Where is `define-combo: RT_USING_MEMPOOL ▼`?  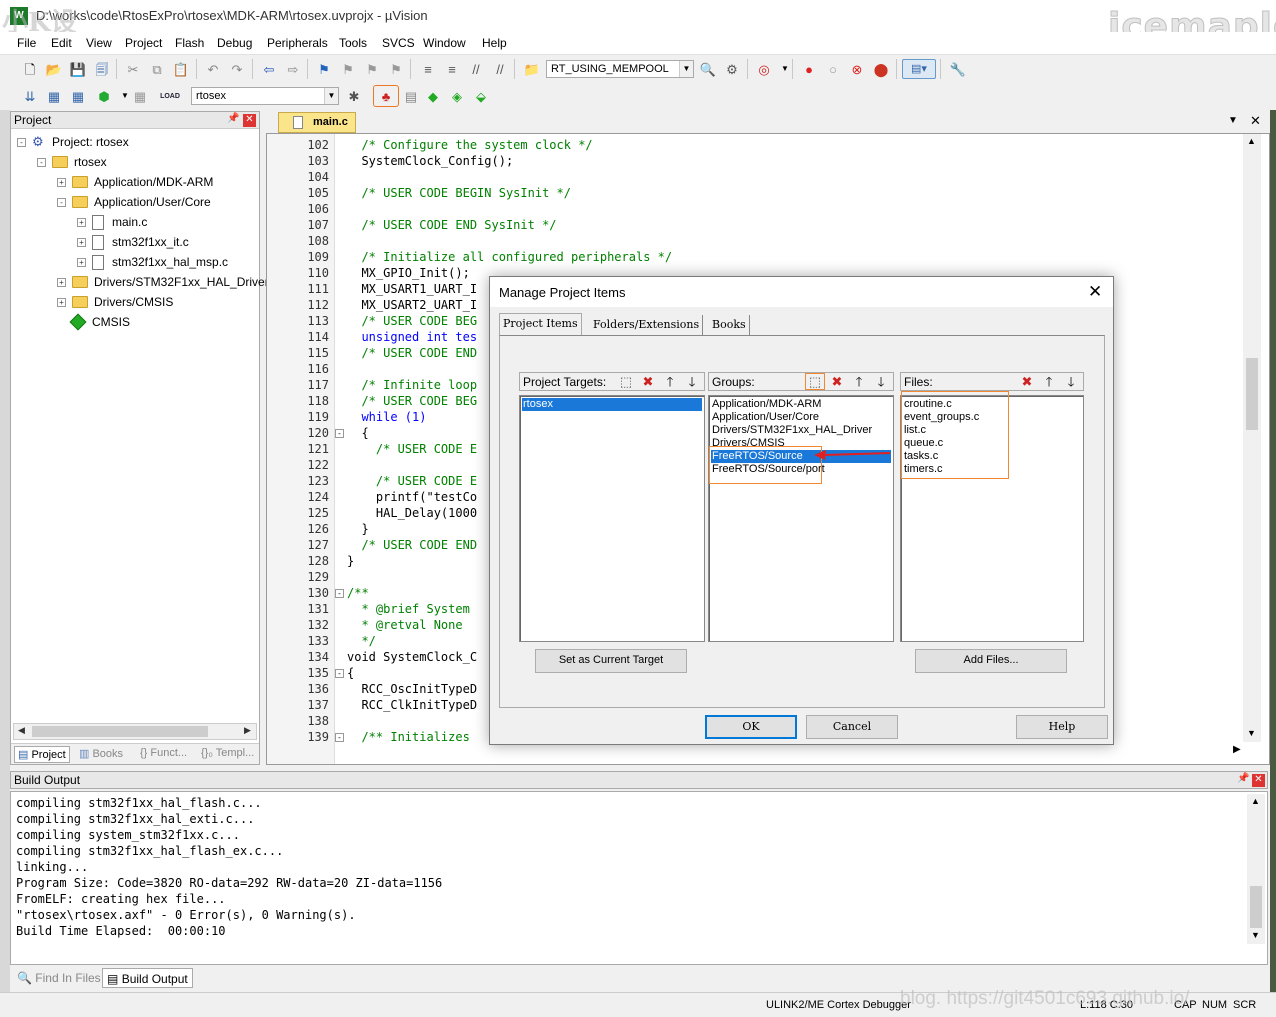 define-combo: RT_USING_MEMPOOL ▼ is located at coordinates (620, 69).